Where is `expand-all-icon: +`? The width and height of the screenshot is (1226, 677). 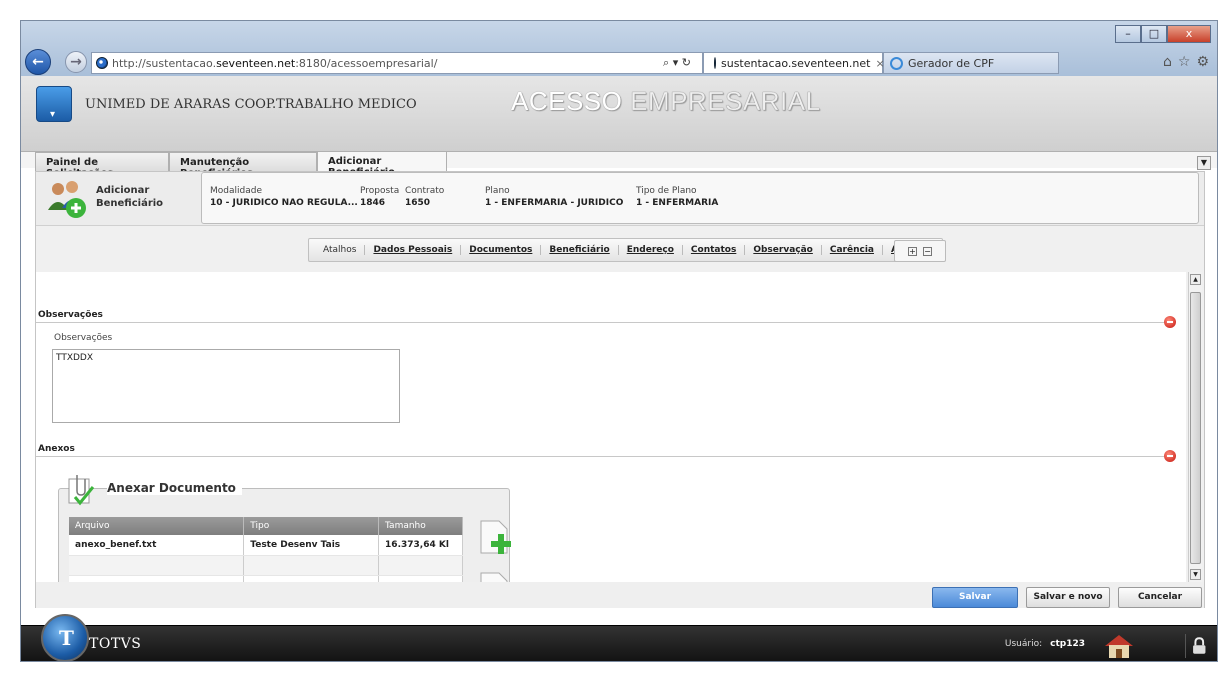
expand-all-icon: + is located at coordinates (912, 251).